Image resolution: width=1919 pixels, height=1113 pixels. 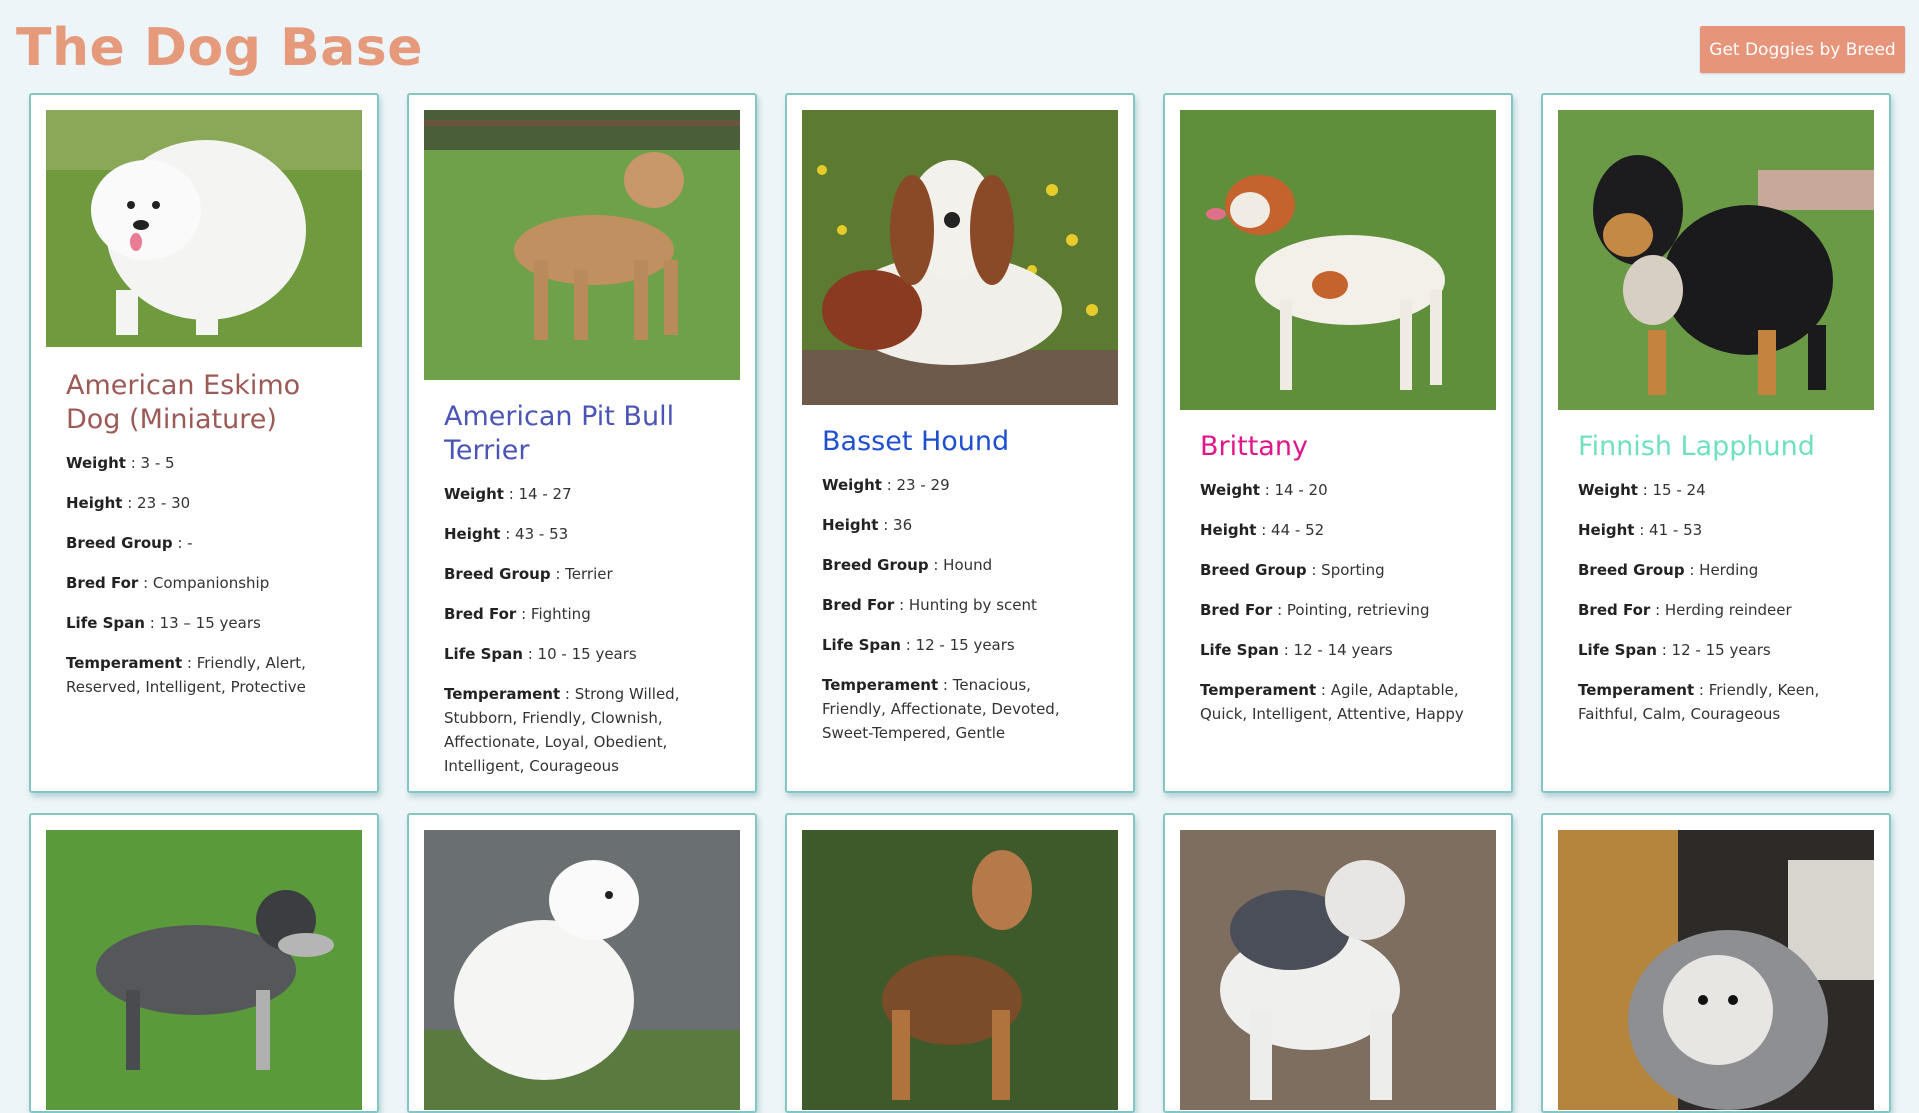 I want to click on height-row: Height : 43 - 53, so click(x=582, y=534).